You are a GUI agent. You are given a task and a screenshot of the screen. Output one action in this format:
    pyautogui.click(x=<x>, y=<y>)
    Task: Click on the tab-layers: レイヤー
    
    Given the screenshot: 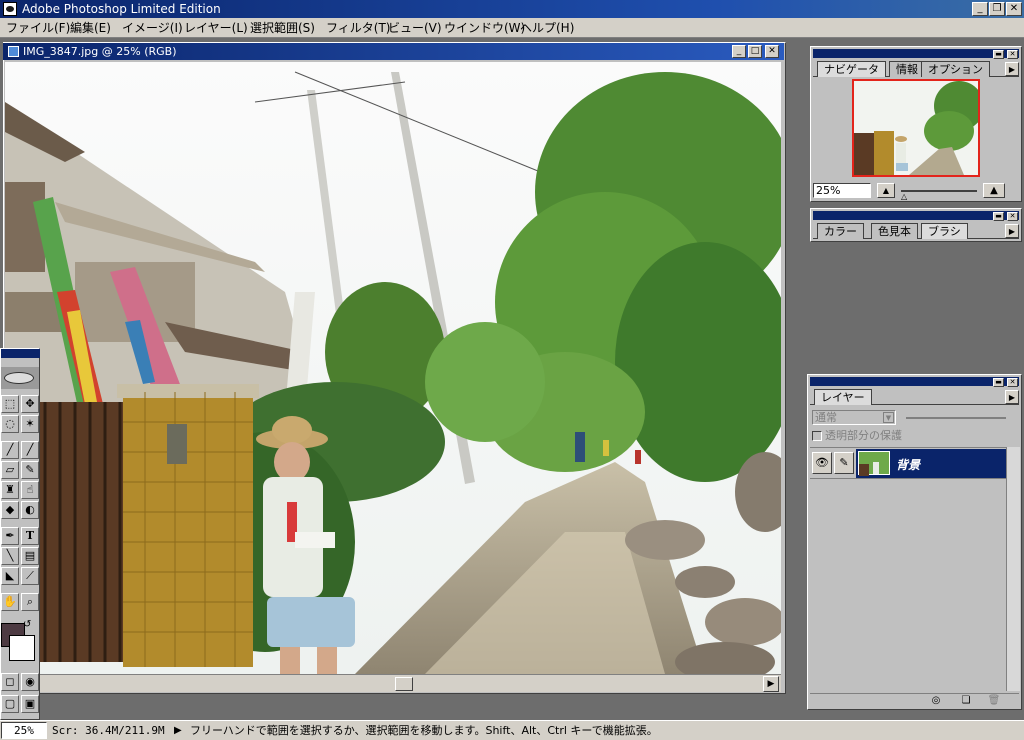 What is the action you would take?
    pyautogui.click(x=843, y=397)
    